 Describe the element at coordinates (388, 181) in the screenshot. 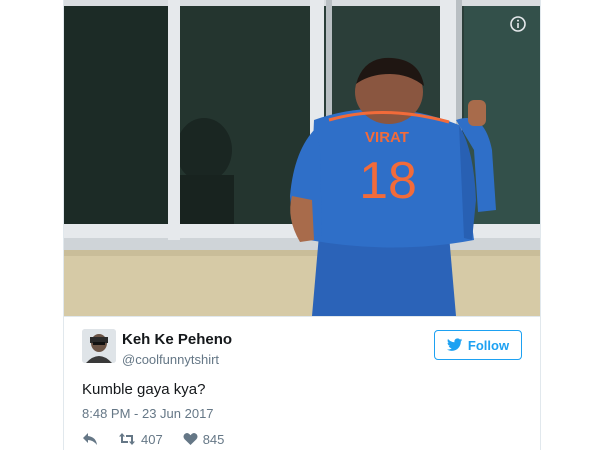

I see `jersey-number: 18` at that location.